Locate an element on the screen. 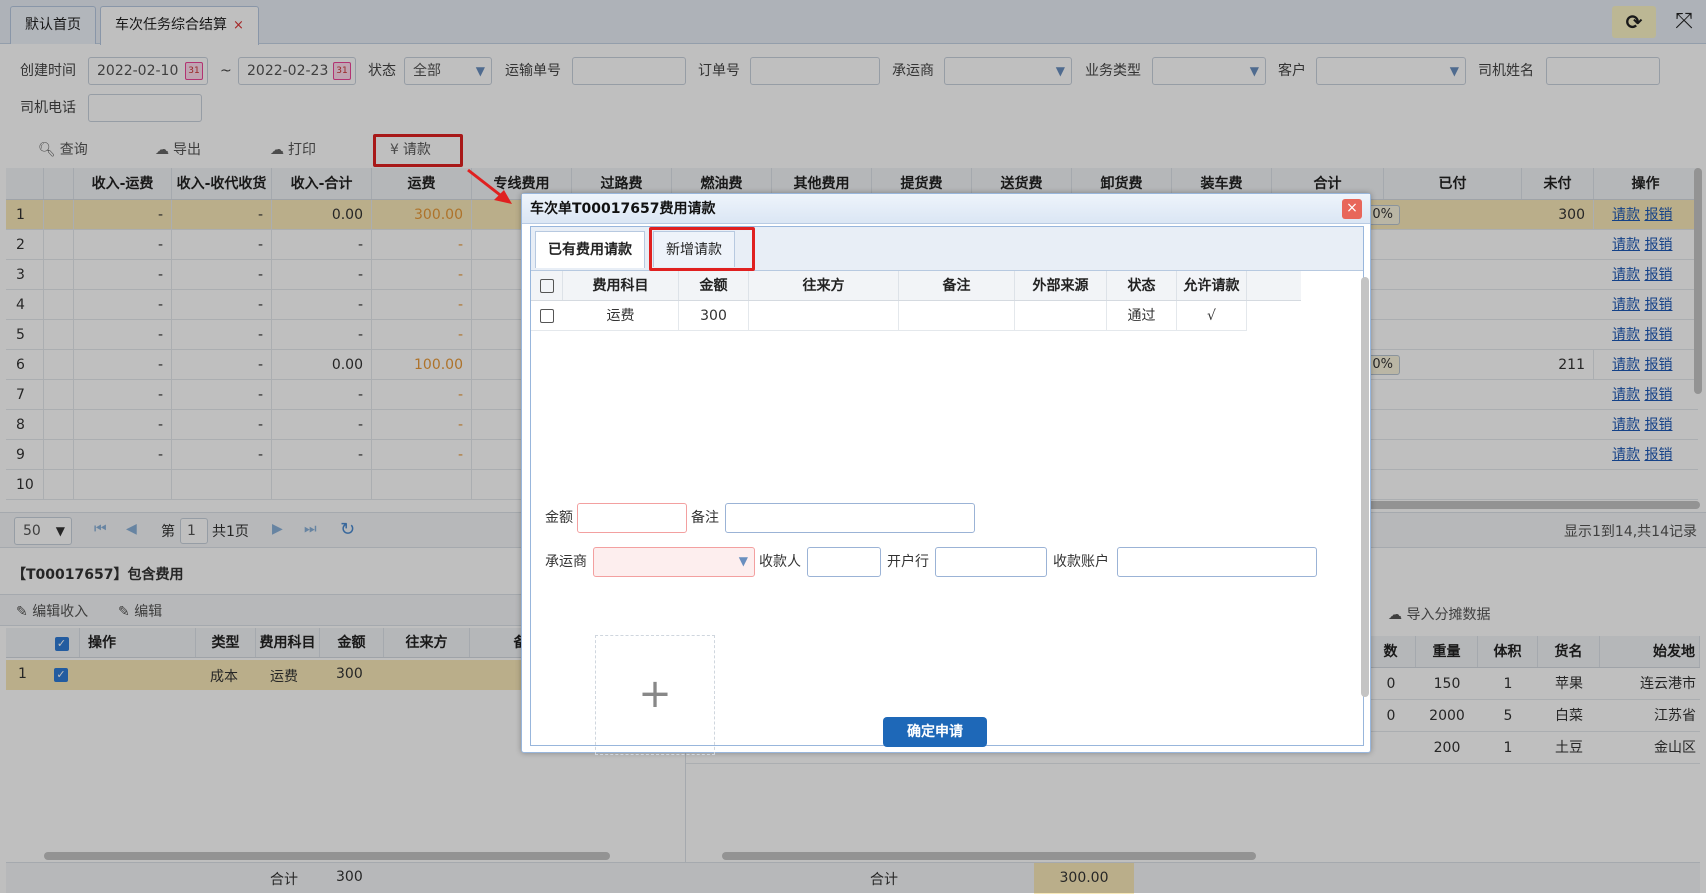  submit-button: 确定申请 is located at coordinates (935, 732).